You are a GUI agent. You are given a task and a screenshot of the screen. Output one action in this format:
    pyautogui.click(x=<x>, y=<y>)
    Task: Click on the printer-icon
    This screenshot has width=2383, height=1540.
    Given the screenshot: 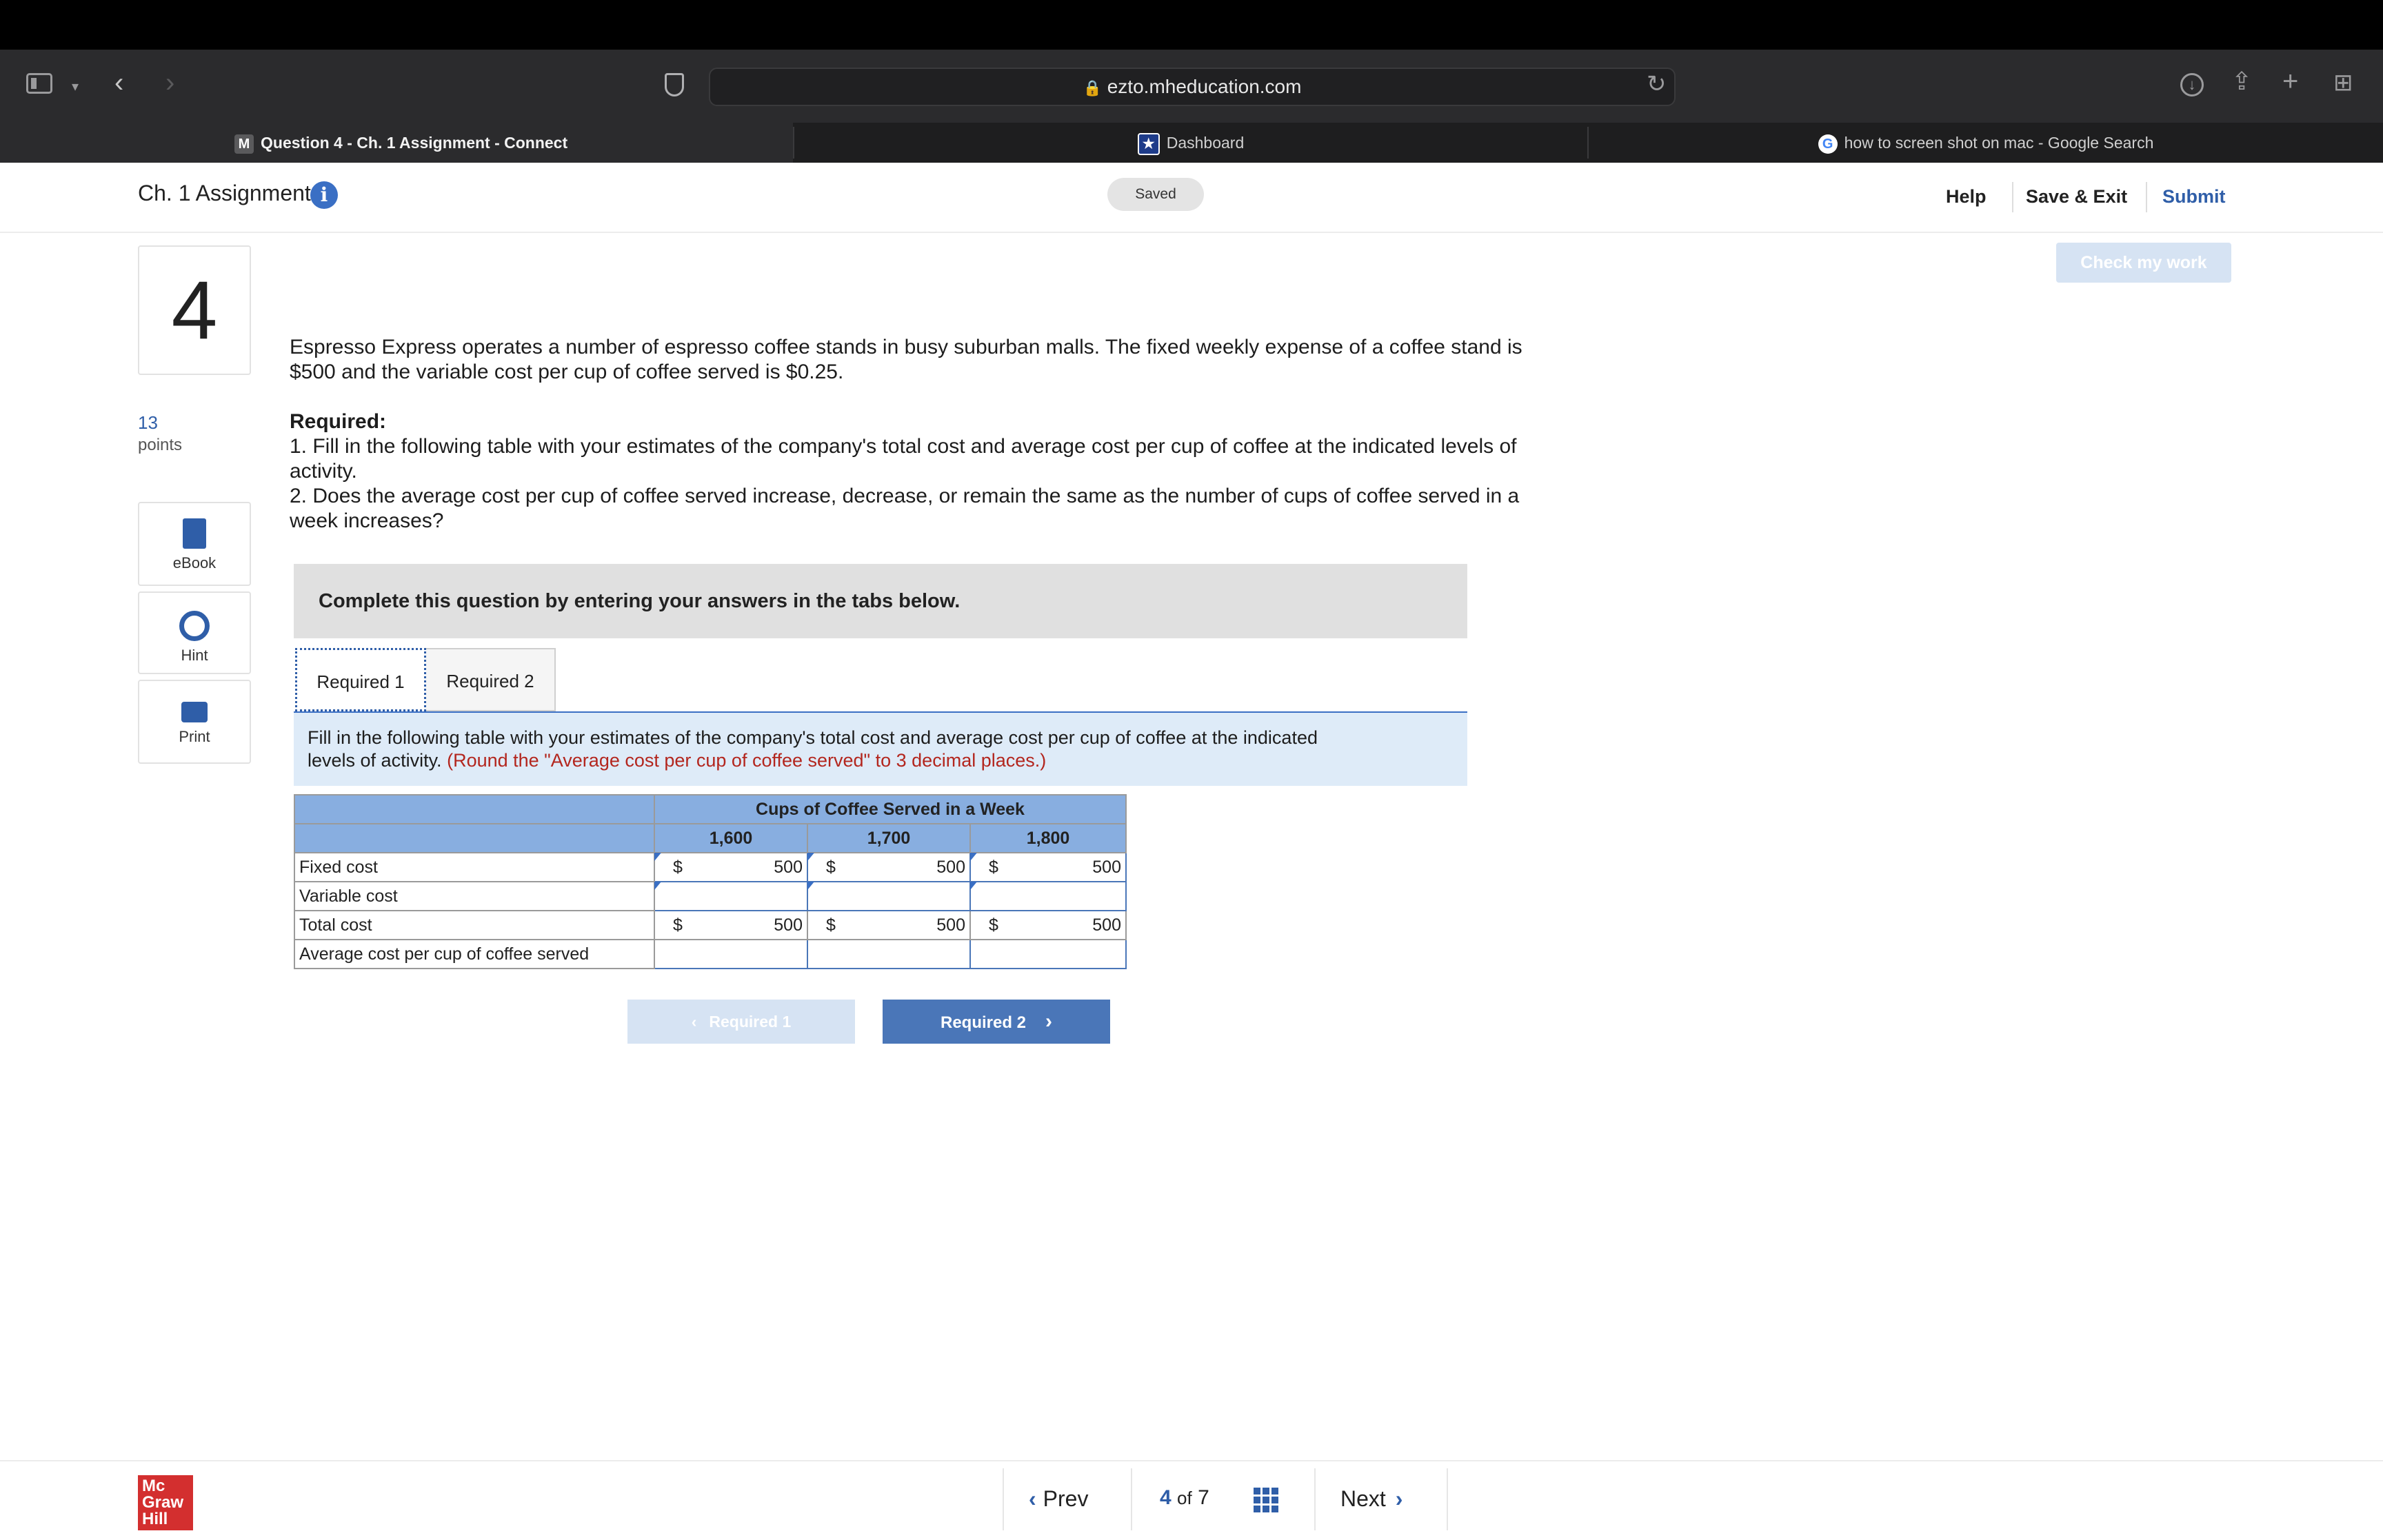 What is the action you would take?
    pyautogui.click(x=194, y=712)
    